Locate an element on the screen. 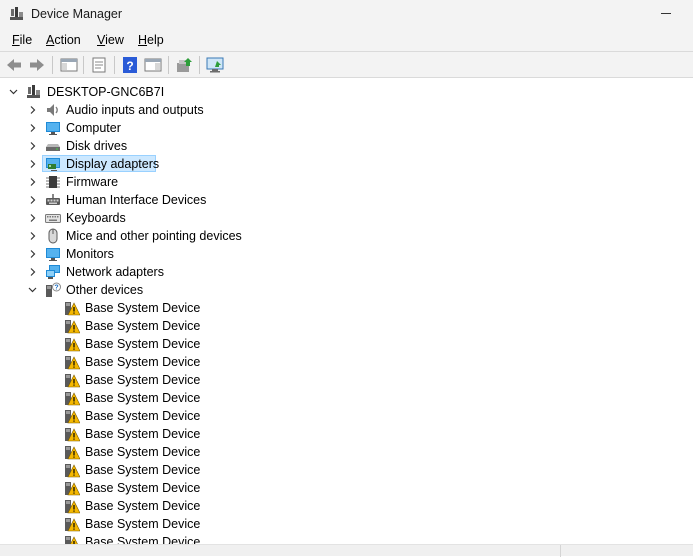 This screenshot has width=693, height=557. device-manager-icon is located at coordinates (16, 13).